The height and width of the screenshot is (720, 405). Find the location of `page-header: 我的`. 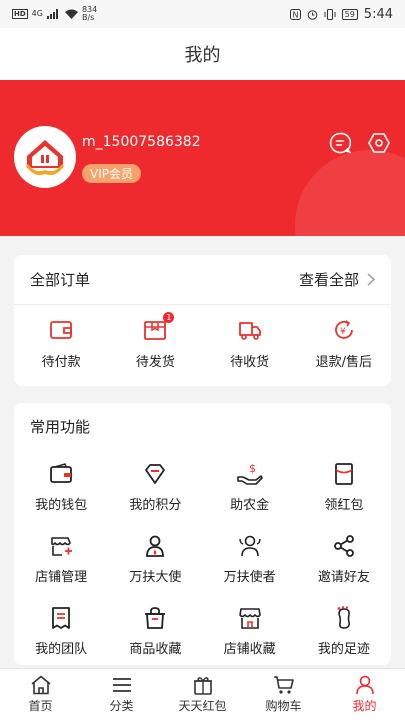

page-header: 我的 is located at coordinates (202, 54).